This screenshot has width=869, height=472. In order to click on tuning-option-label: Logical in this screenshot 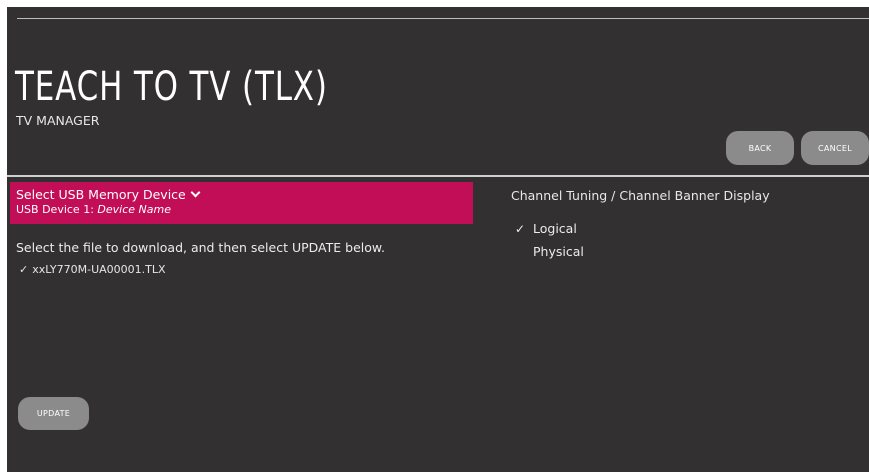, I will do `click(555, 228)`.